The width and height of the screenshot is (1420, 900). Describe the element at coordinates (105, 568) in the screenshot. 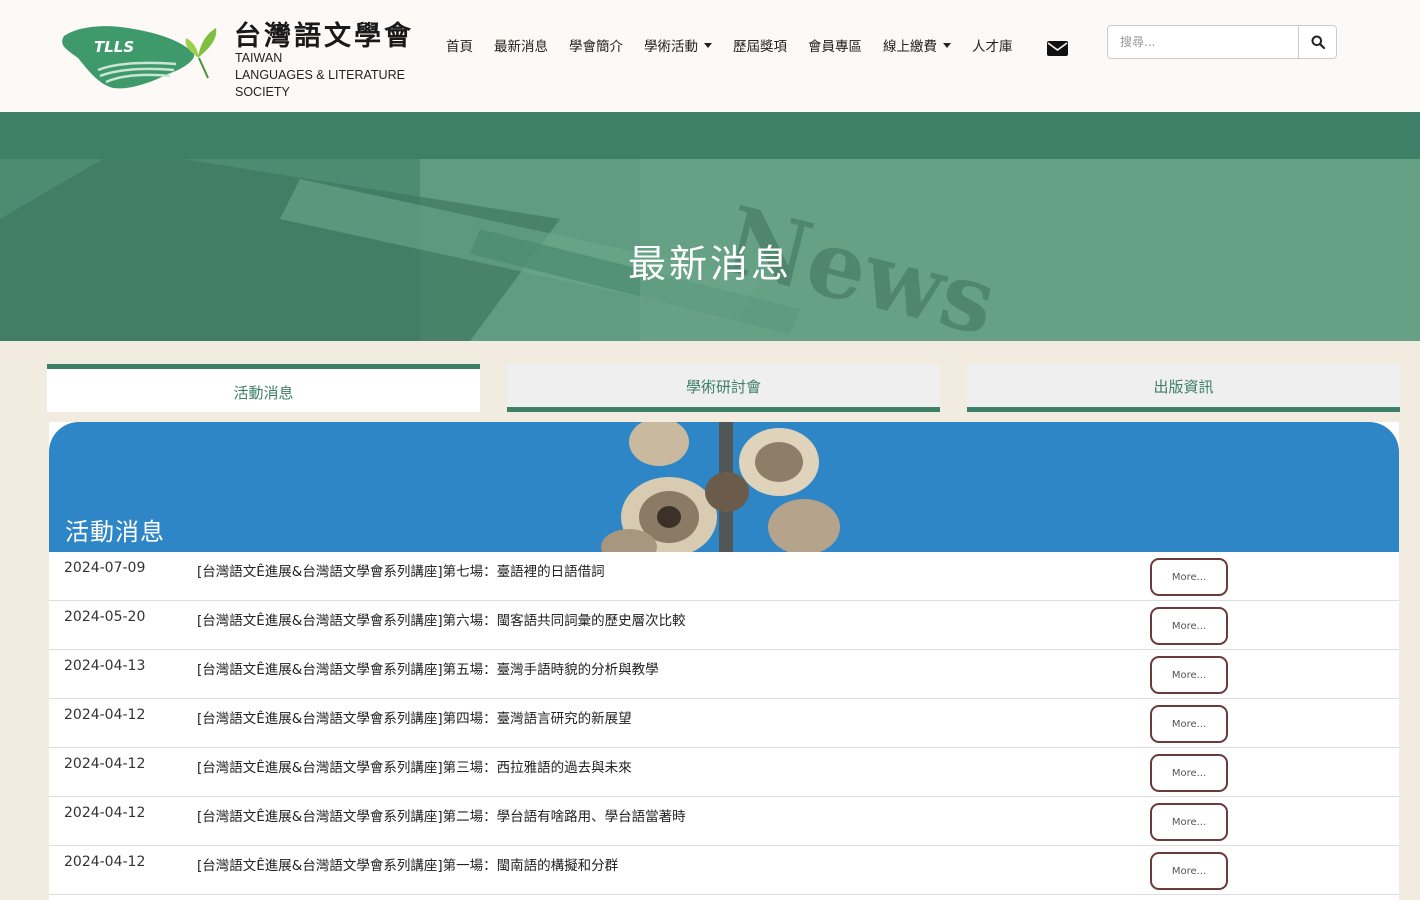

I see `news-date: 2024-07-09` at that location.